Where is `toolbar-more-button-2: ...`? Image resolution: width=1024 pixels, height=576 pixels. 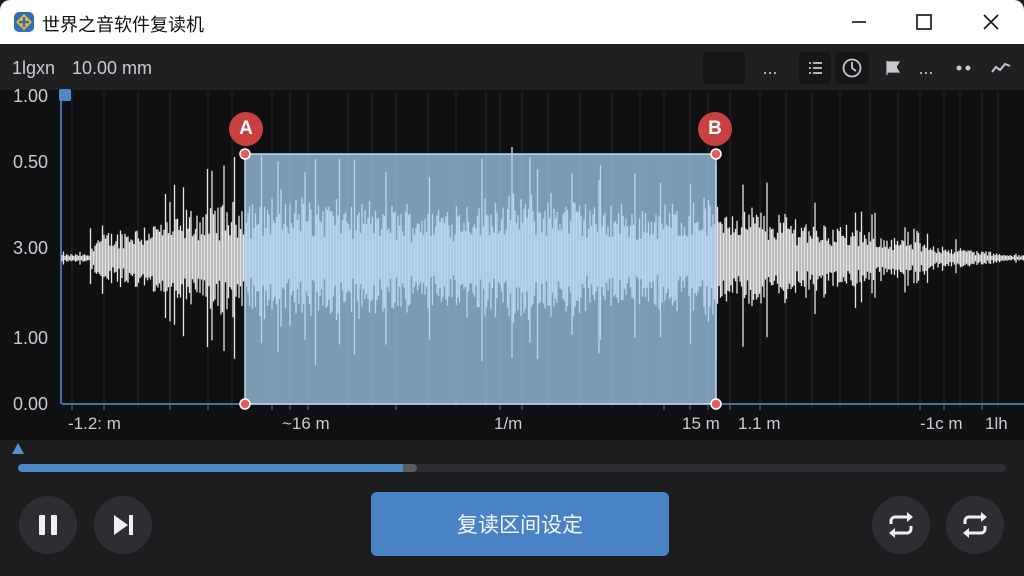 toolbar-more-button-2: ... is located at coordinates (926, 68).